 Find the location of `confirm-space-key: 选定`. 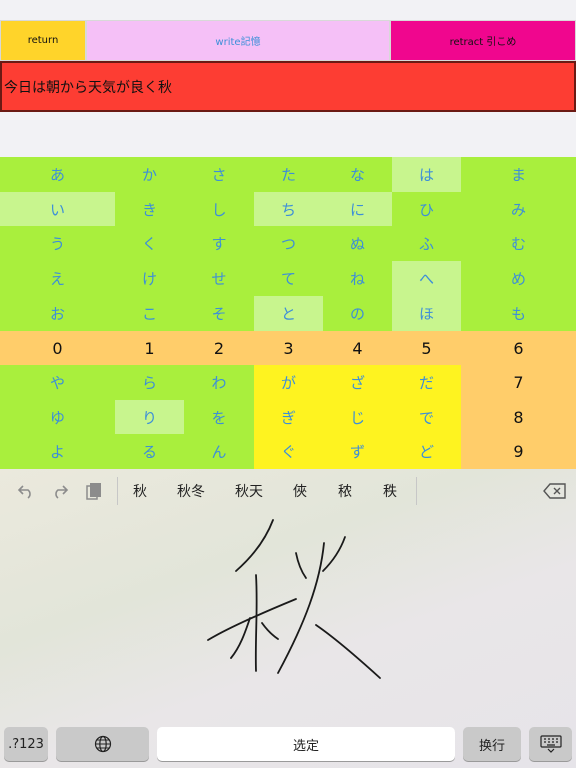

confirm-space-key: 选定 is located at coordinates (306, 744).